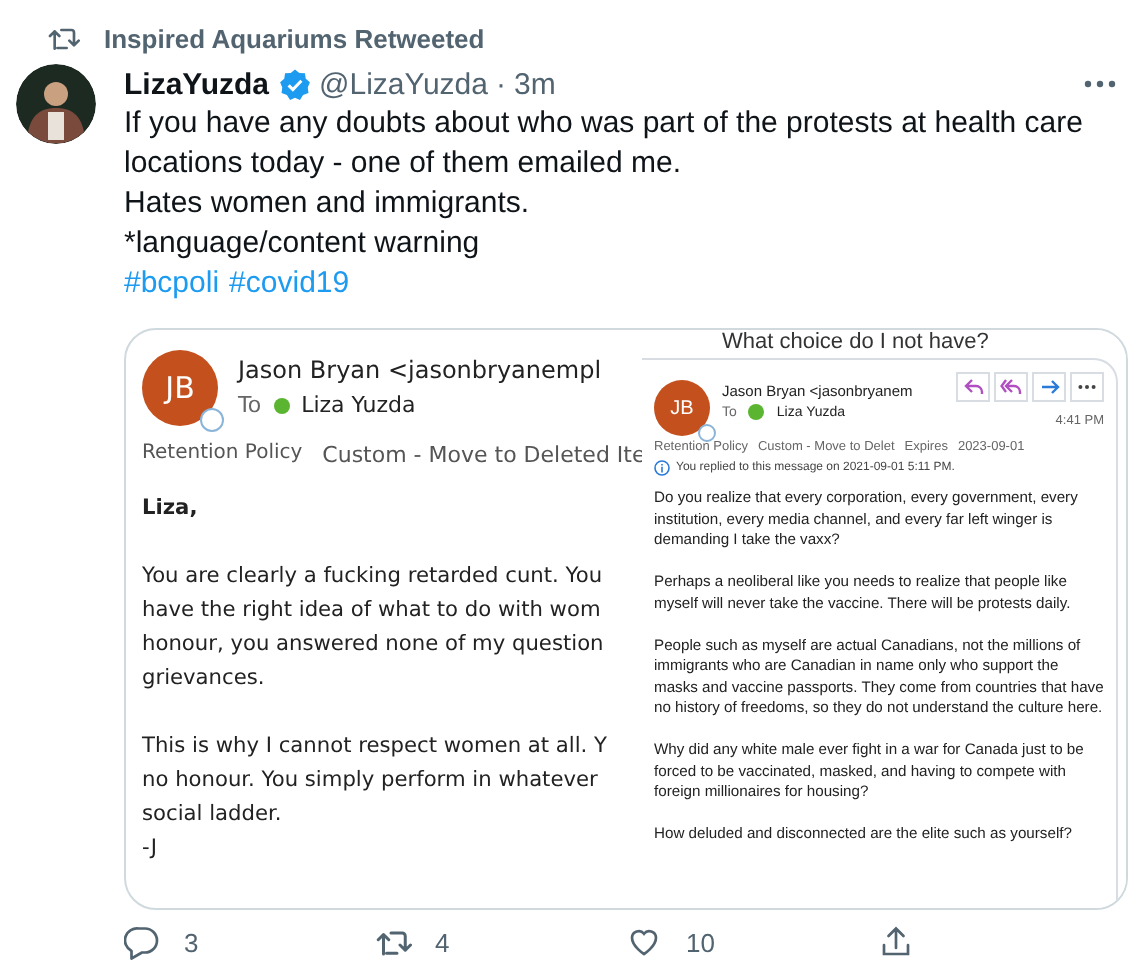 Image resolution: width=1140 pixels, height=978 pixels. What do you see at coordinates (222, 455) in the screenshot?
I see `retention-label: Retention Policy` at bounding box center [222, 455].